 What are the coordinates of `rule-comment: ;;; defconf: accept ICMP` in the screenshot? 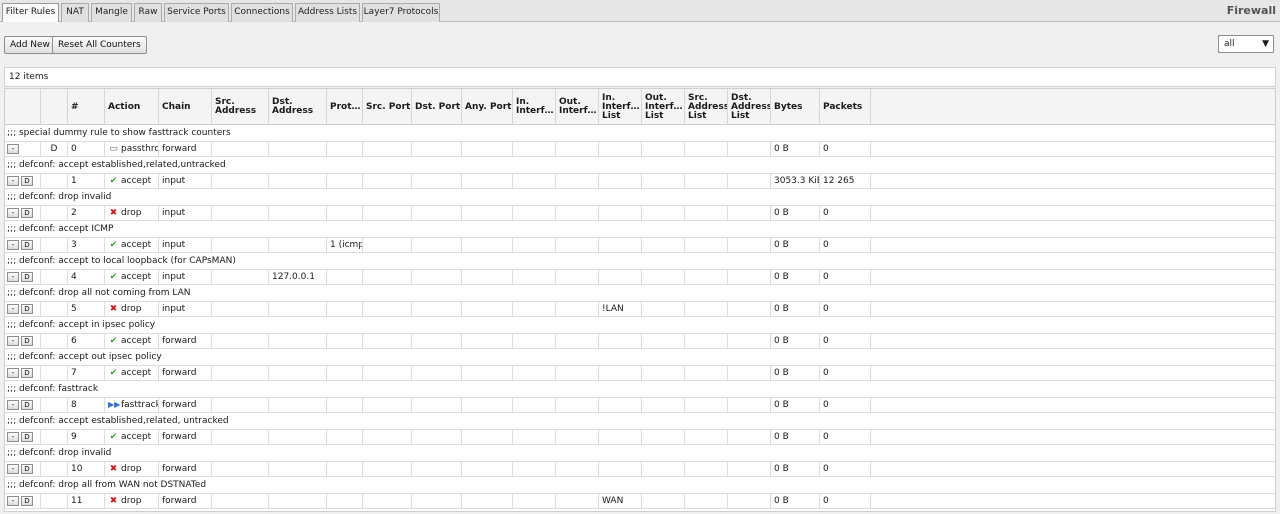 It's located at (640, 229).